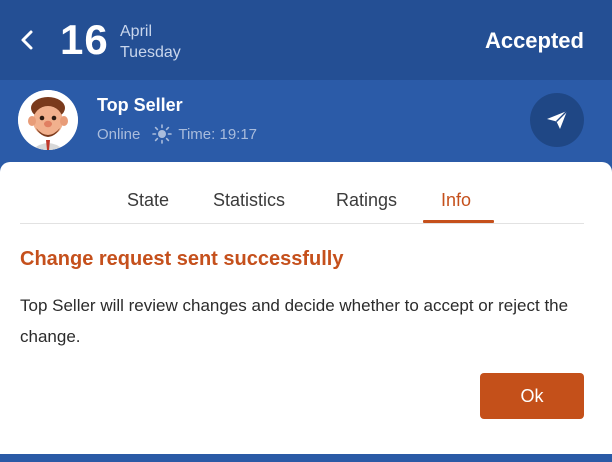 This screenshot has width=612, height=462. What do you see at coordinates (162, 134) in the screenshot?
I see `sun-icon` at bounding box center [162, 134].